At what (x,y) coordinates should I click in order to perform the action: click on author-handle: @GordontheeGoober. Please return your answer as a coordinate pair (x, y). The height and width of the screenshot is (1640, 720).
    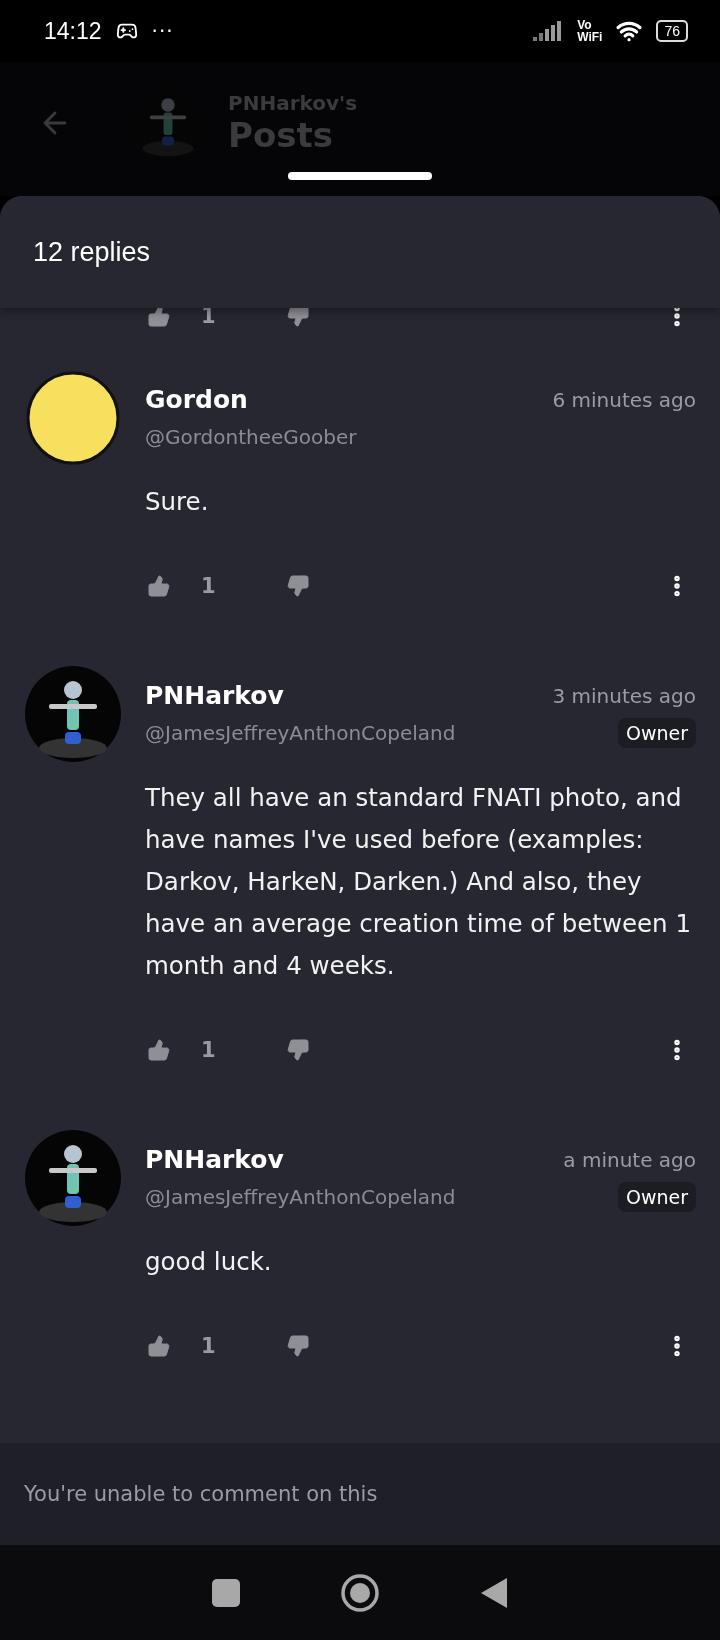
    Looking at the image, I should click on (251, 437).